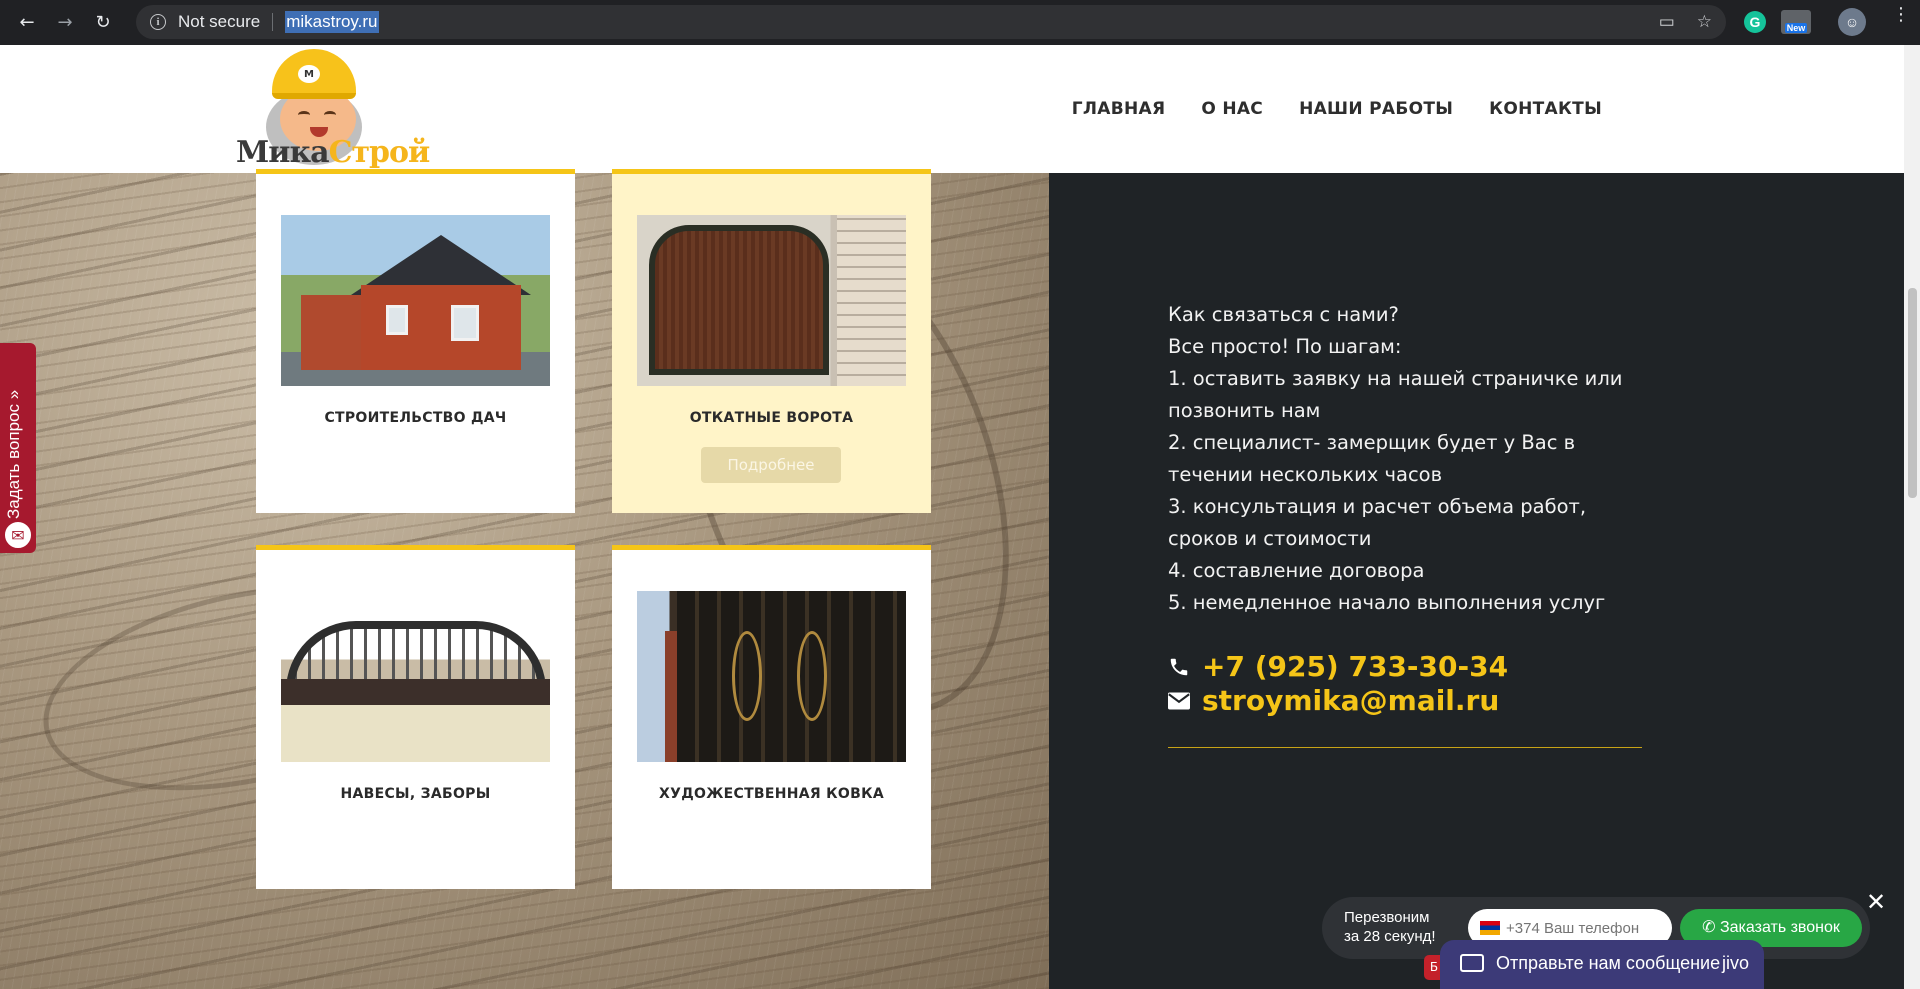 The image size is (1920, 989). What do you see at coordinates (1376, 109) in the screenshot?
I see `nav-works: НАШИ РАБОТЫ` at bounding box center [1376, 109].